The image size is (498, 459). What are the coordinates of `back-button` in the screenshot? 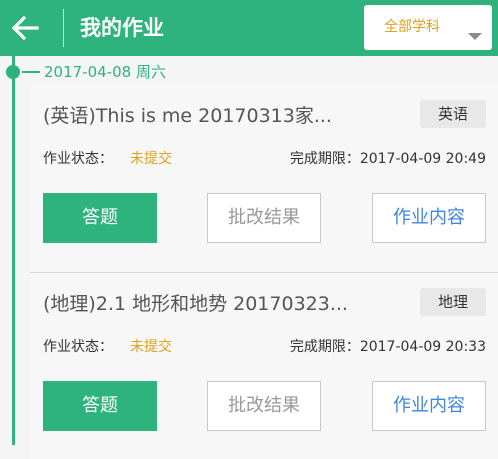 It's located at (25, 28).